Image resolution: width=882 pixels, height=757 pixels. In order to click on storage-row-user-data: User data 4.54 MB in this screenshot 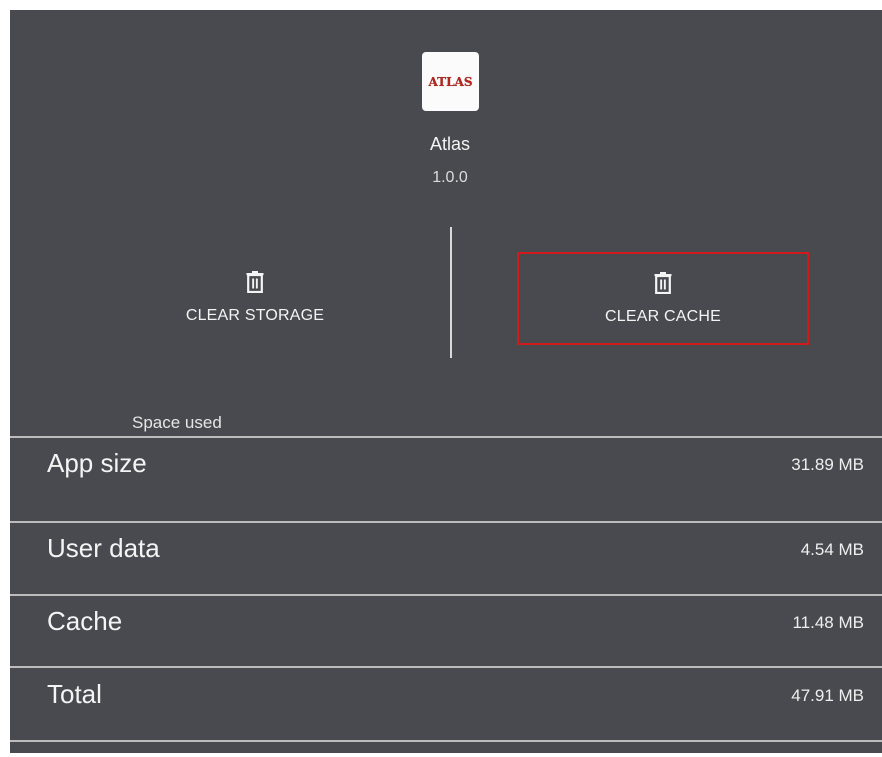, I will do `click(446, 558)`.